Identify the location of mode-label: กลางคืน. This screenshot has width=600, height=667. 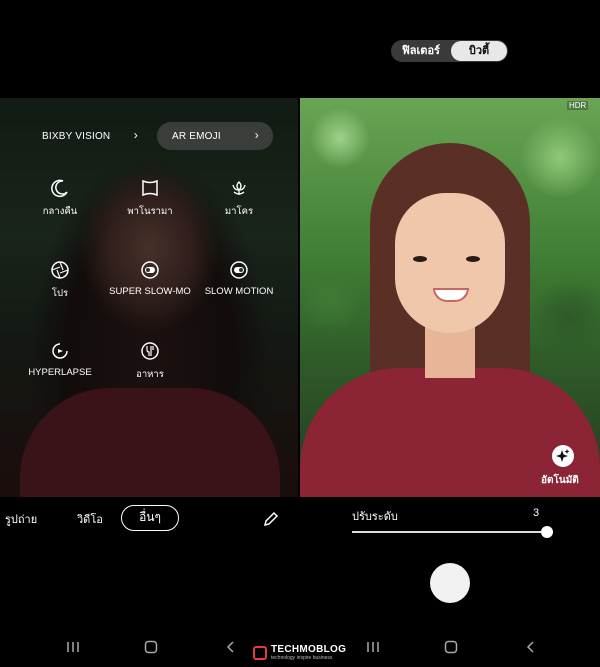
(60, 211).